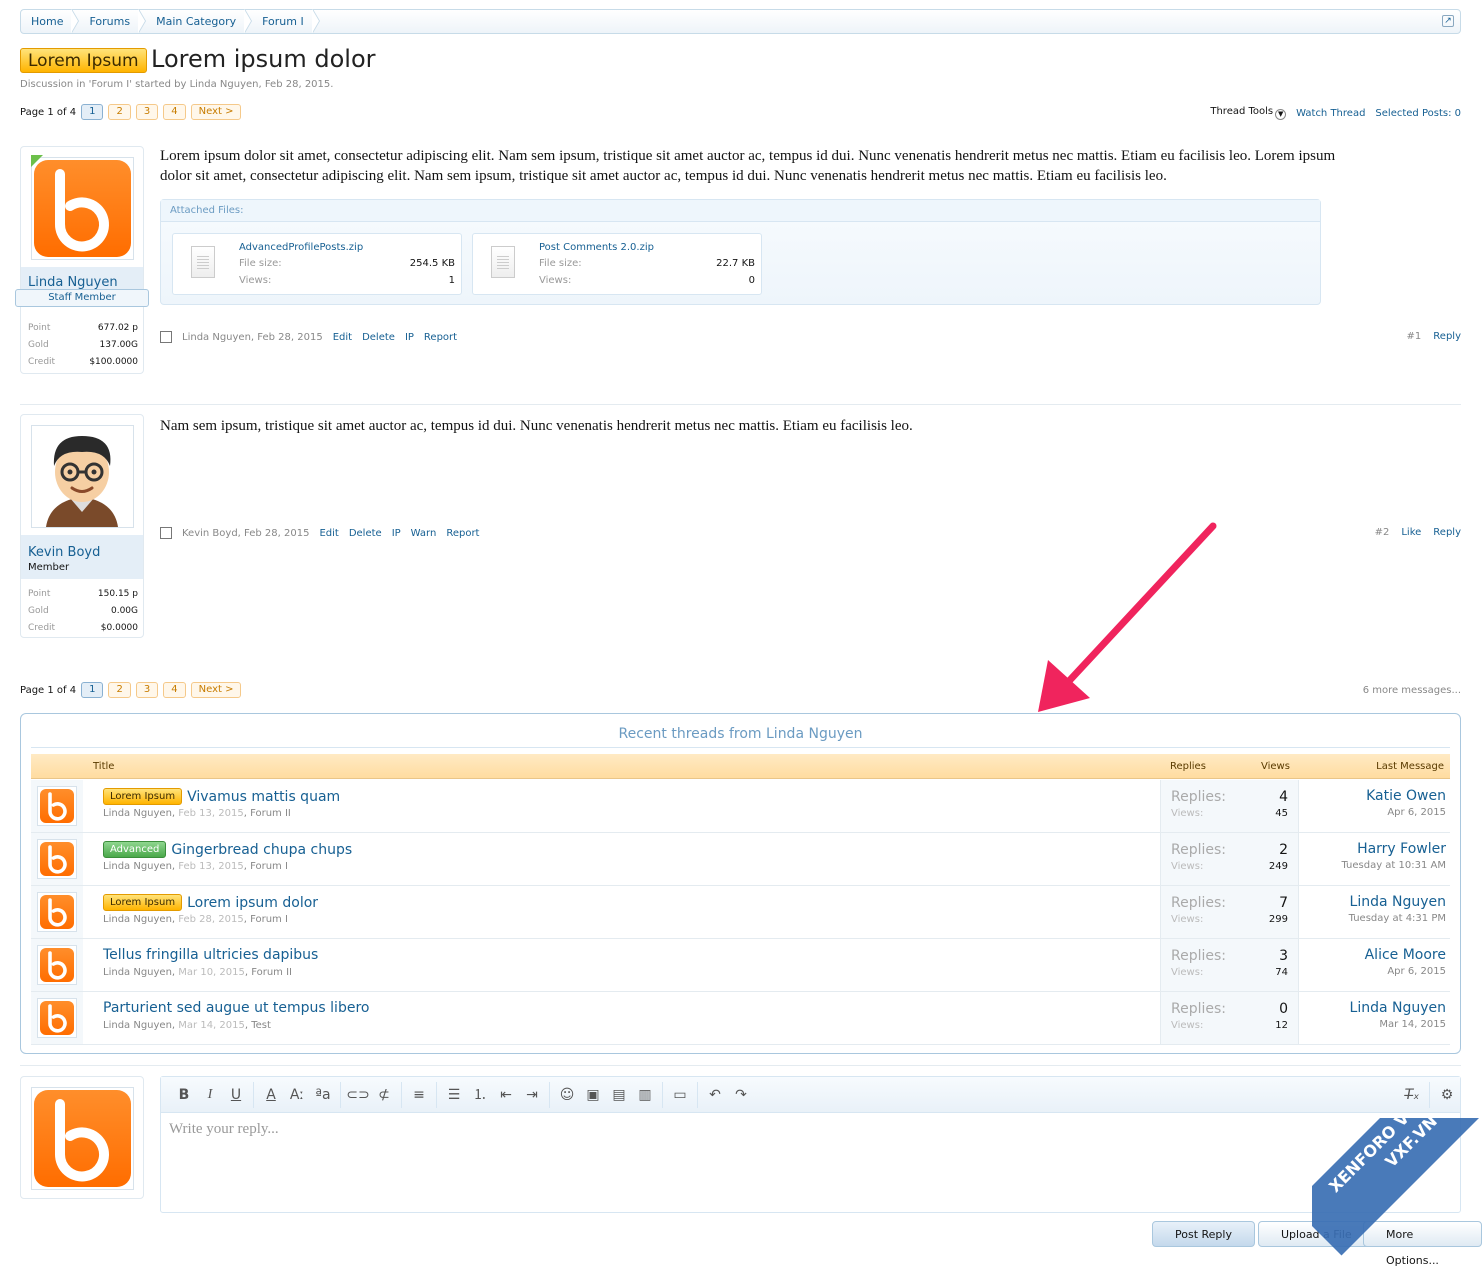  Describe the element at coordinates (619, 1095) in the screenshot. I see `media-icon: ▤` at that location.